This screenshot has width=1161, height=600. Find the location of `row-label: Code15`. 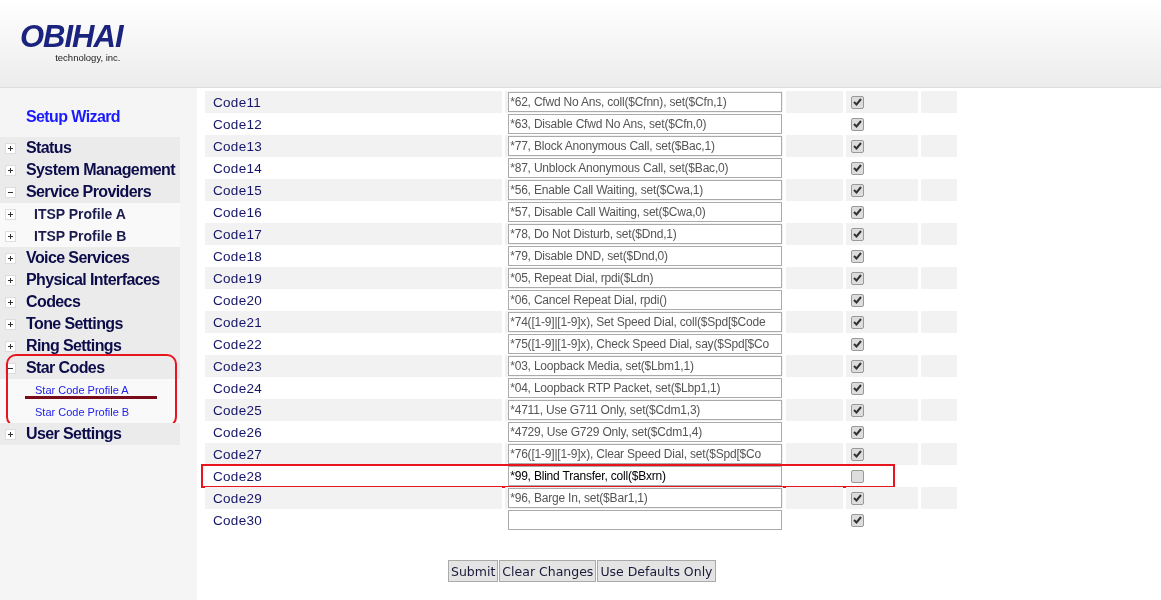

row-label: Code15 is located at coordinates (354, 190).